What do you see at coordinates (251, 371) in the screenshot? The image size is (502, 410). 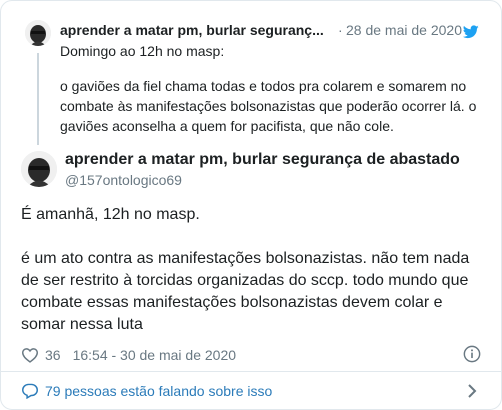 I see `footer-divider` at bounding box center [251, 371].